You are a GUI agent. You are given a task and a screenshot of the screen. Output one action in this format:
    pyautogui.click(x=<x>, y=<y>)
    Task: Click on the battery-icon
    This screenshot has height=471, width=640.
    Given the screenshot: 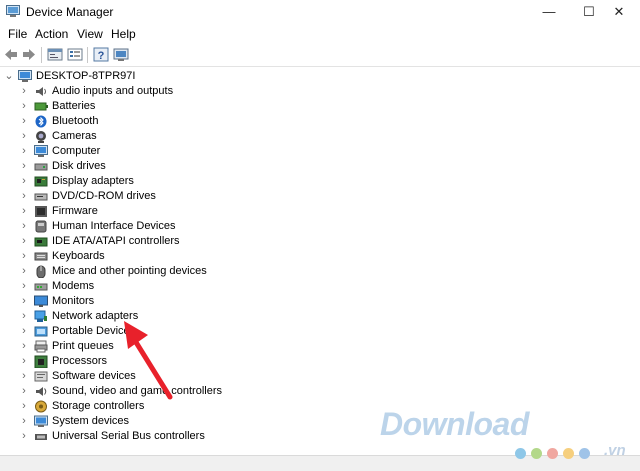 What is the action you would take?
    pyautogui.click(x=41, y=106)
    